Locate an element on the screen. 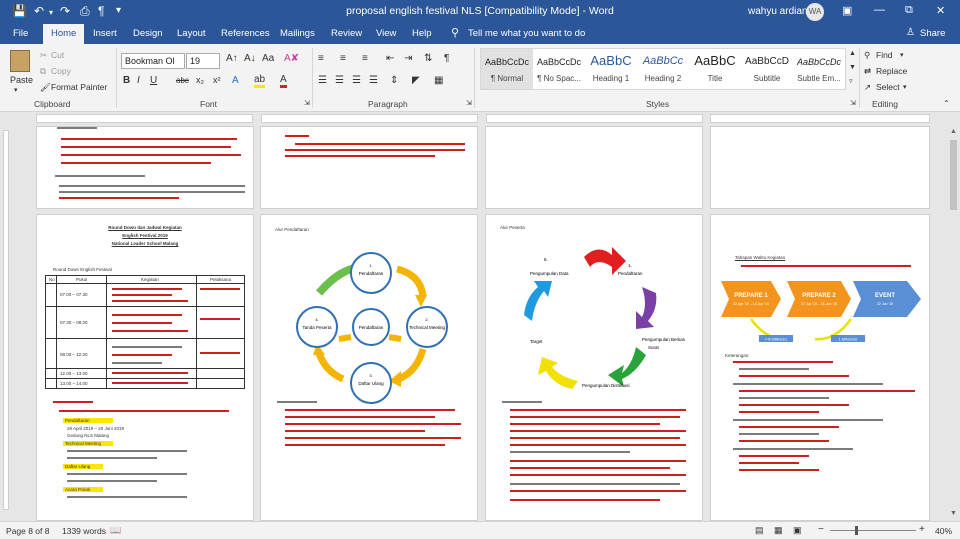  tab-view: View is located at coordinates (386, 33).